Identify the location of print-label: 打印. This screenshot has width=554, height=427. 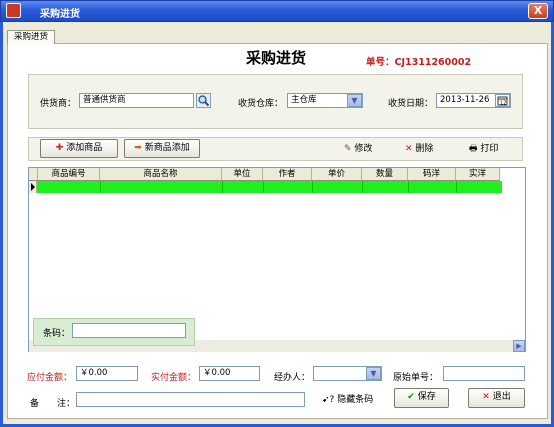
(489, 149).